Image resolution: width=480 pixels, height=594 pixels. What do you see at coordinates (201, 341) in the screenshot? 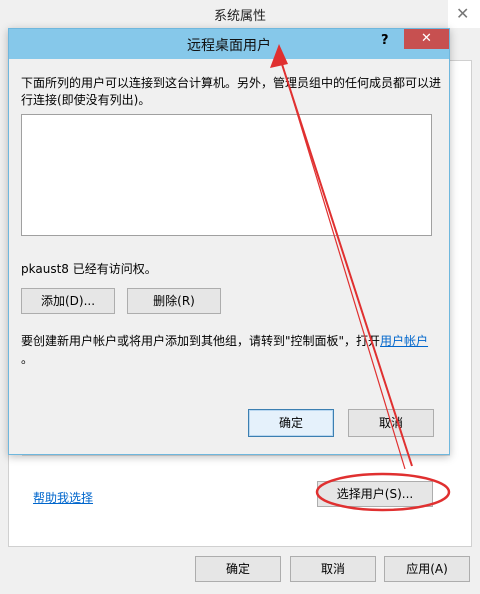
I see `note-prefix-text: 要创建新用户帐户或将用户添加到其他组，请转到"控制面板"，打开` at bounding box center [201, 341].